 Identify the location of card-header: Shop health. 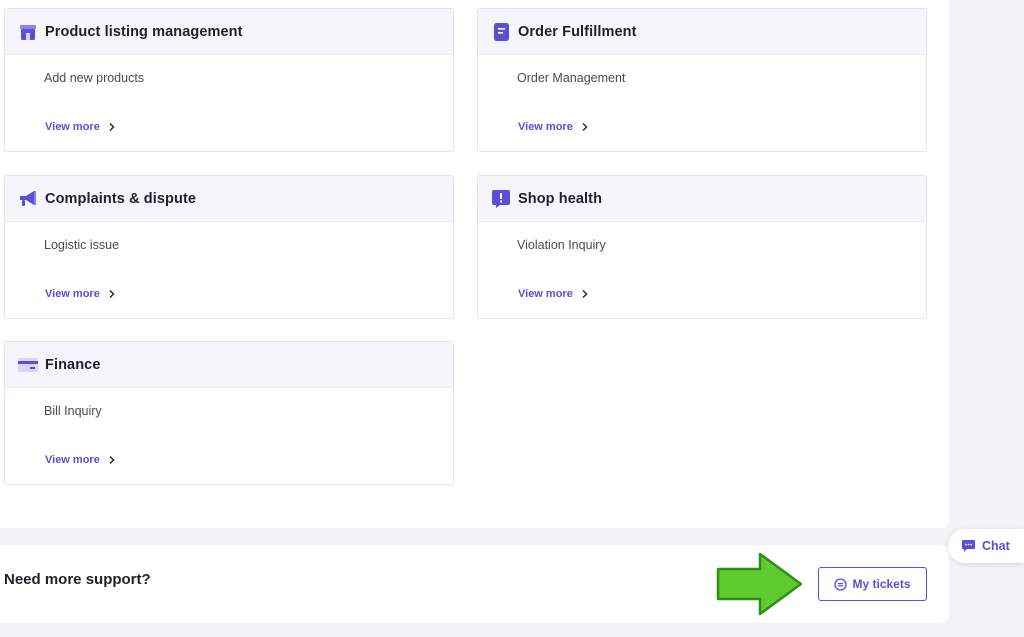
(702, 199).